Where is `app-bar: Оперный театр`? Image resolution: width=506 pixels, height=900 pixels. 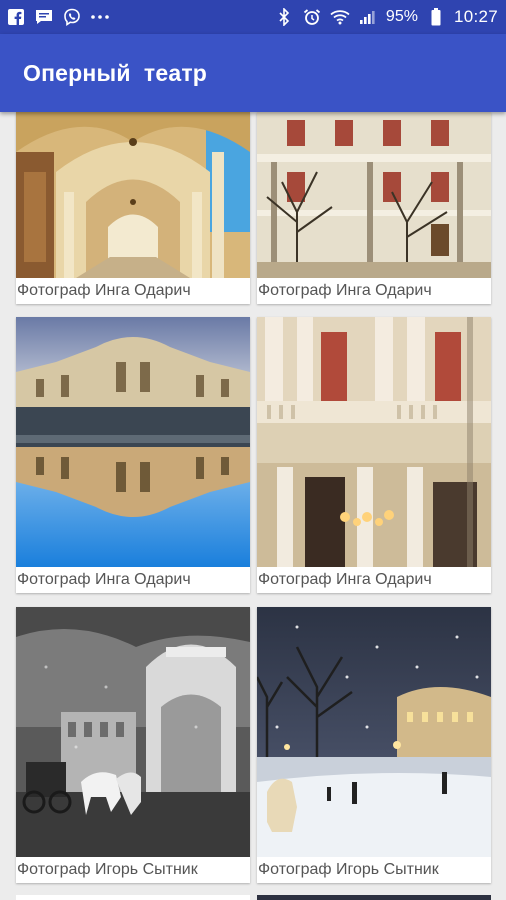
app-bar: Оперный театр is located at coordinates (253, 73).